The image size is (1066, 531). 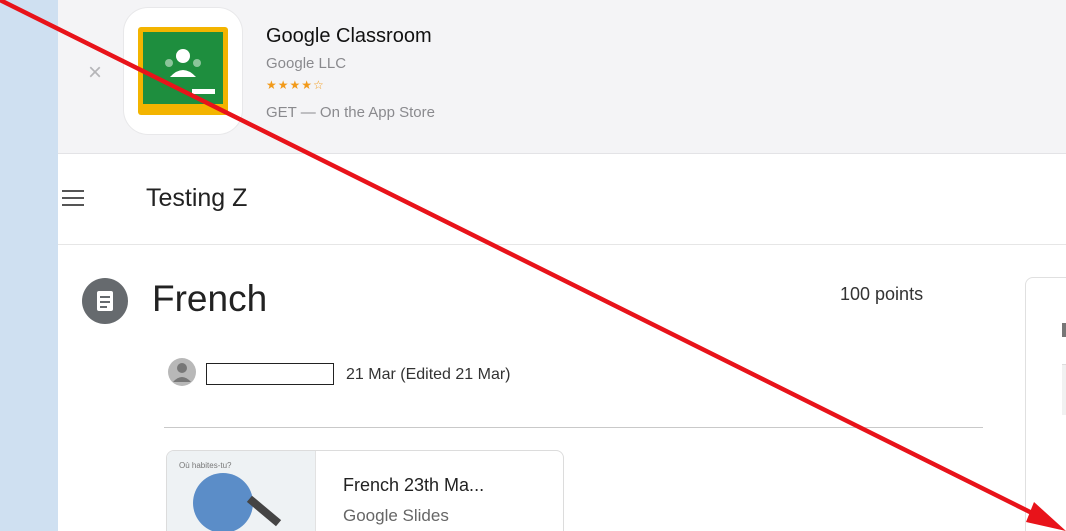 What do you see at coordinates (73, 199) in the screenshot?
I see `hamburger-menu-icon` at bounding box center [73, 199].